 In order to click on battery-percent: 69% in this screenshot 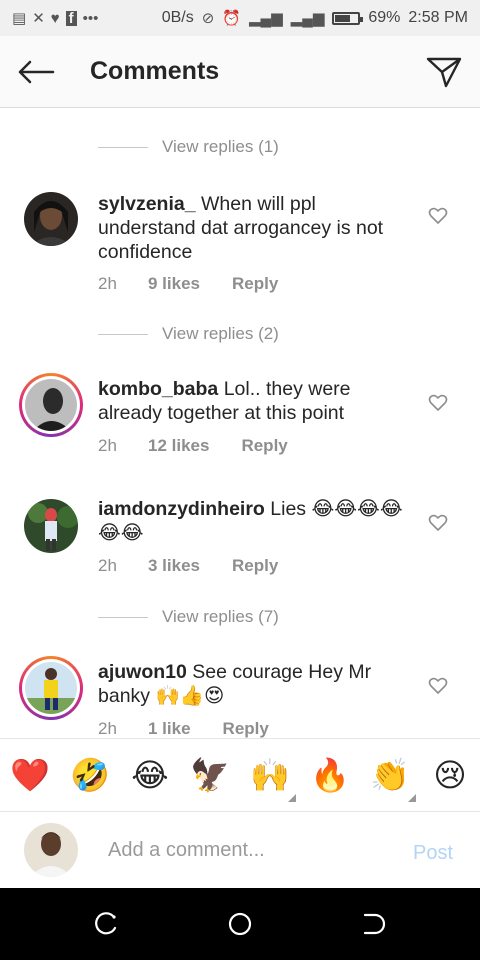, I will do `click(384, 17)`.